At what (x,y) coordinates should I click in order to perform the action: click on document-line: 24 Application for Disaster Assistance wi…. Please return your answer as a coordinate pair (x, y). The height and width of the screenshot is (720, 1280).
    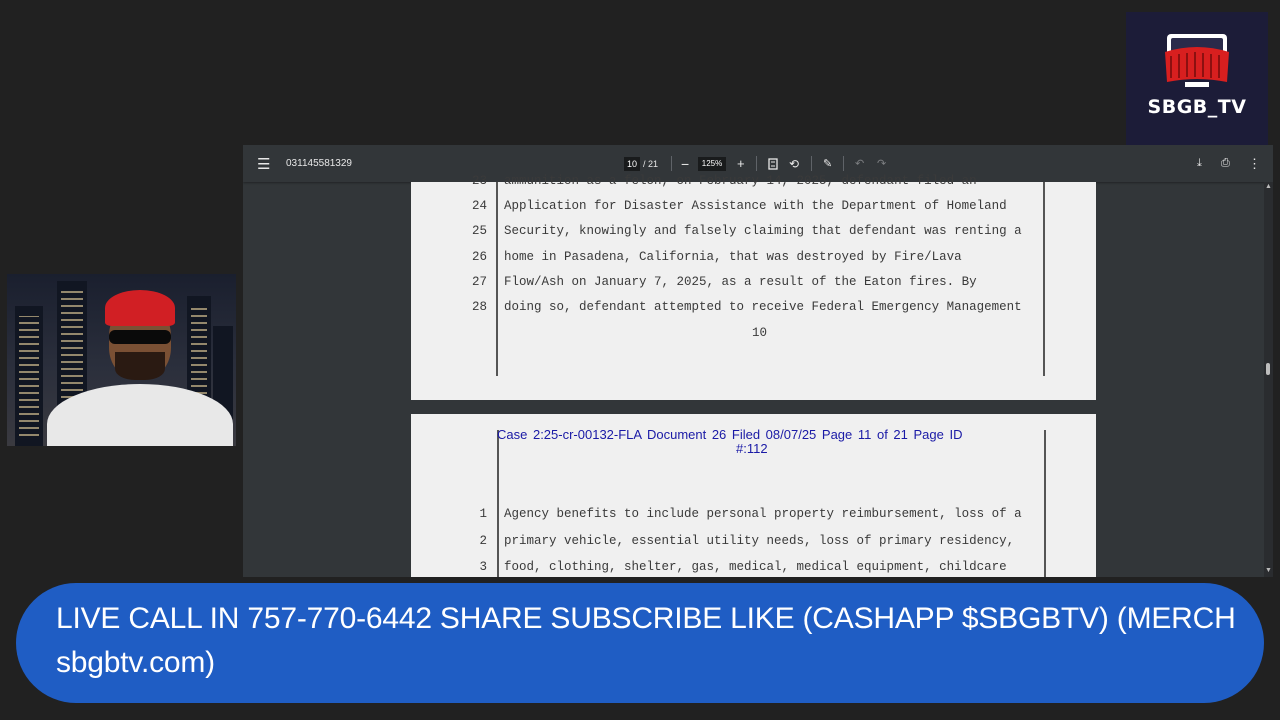
    Looking at the image, I should click on (739, 206).